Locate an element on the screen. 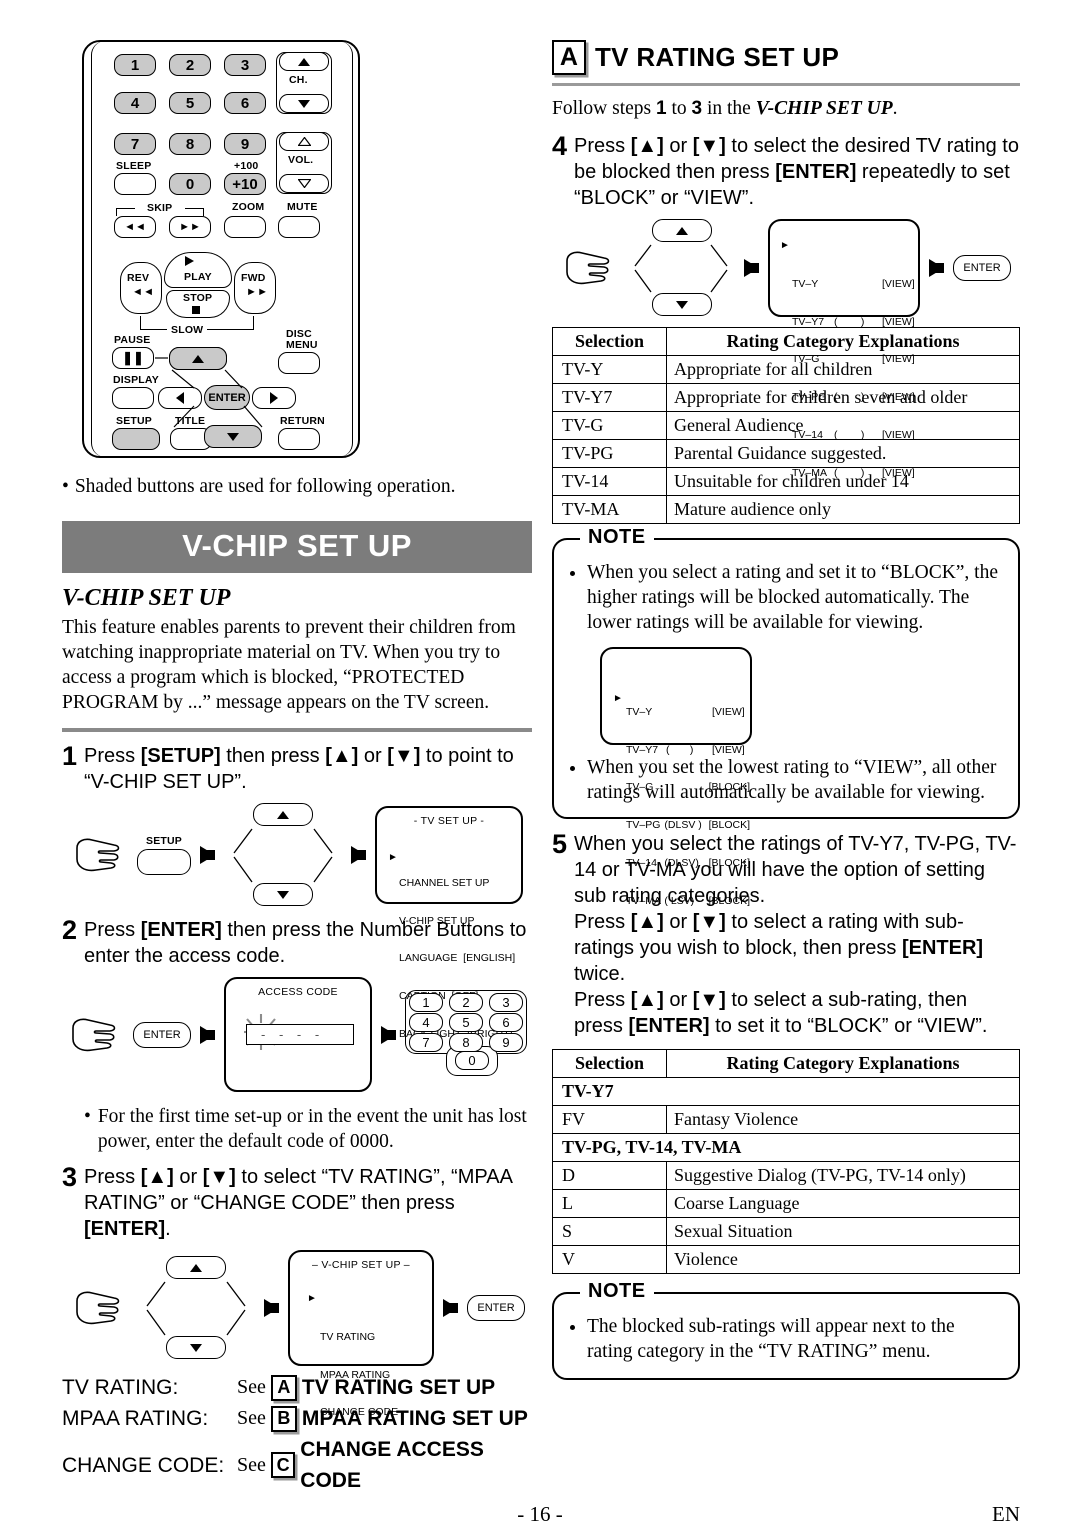 Image resolution: width=1080 pixels, height=1527 pixels. remote-button-0: 0 is located at coordinates (190, 184).